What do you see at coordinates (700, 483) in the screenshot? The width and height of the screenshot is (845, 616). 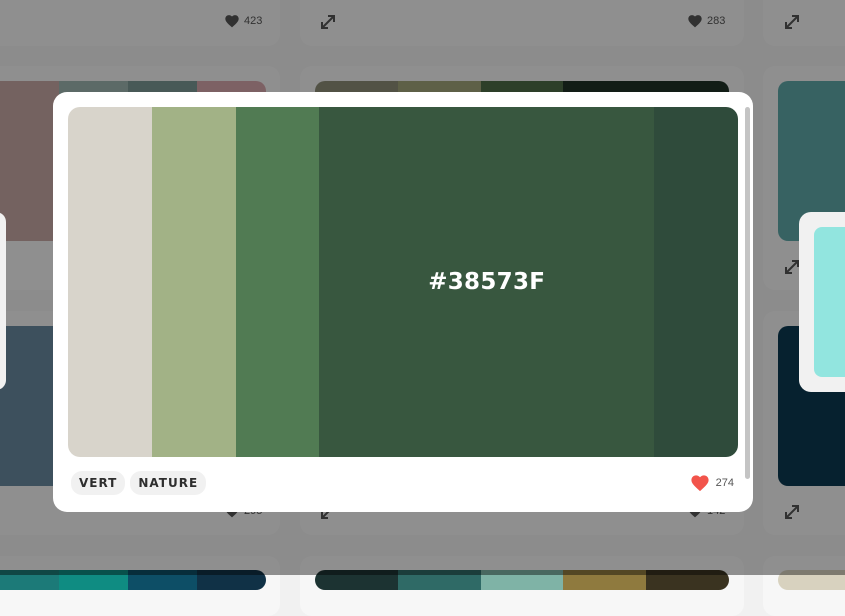 I see `heart-icon` at bounding box center [700, 483].